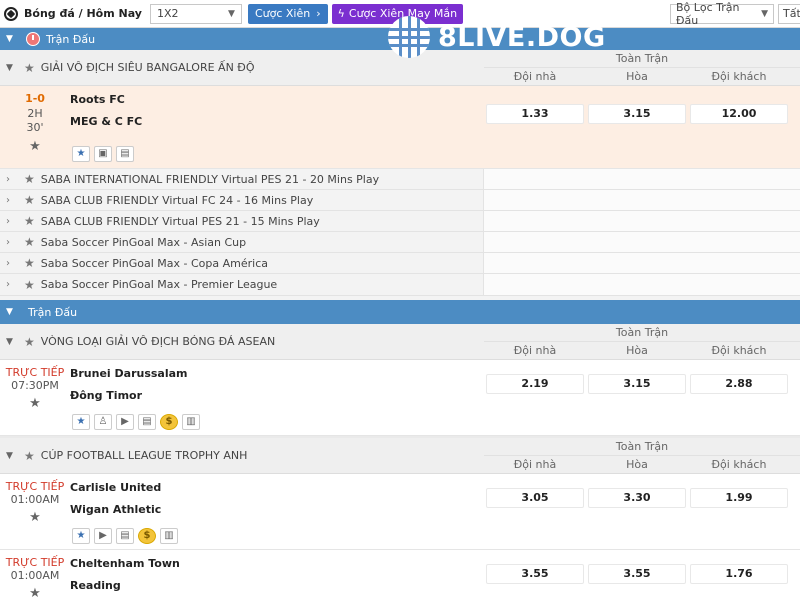 The height and width of the screenshot is (600, 800). What do you see at coordinates (400, 242) in the screenshot?
I see `league-row-collapsed: › ★ Saba Soccer PinGoal Max - Asian Cup` at bounding box center [400, 242].